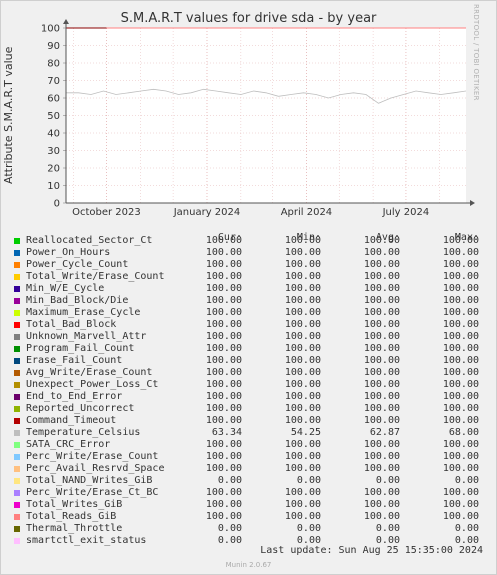 This screenshot has width=497, height=575. I want to click on legend-series-name: Power_On_Hours, so click(68, 252).